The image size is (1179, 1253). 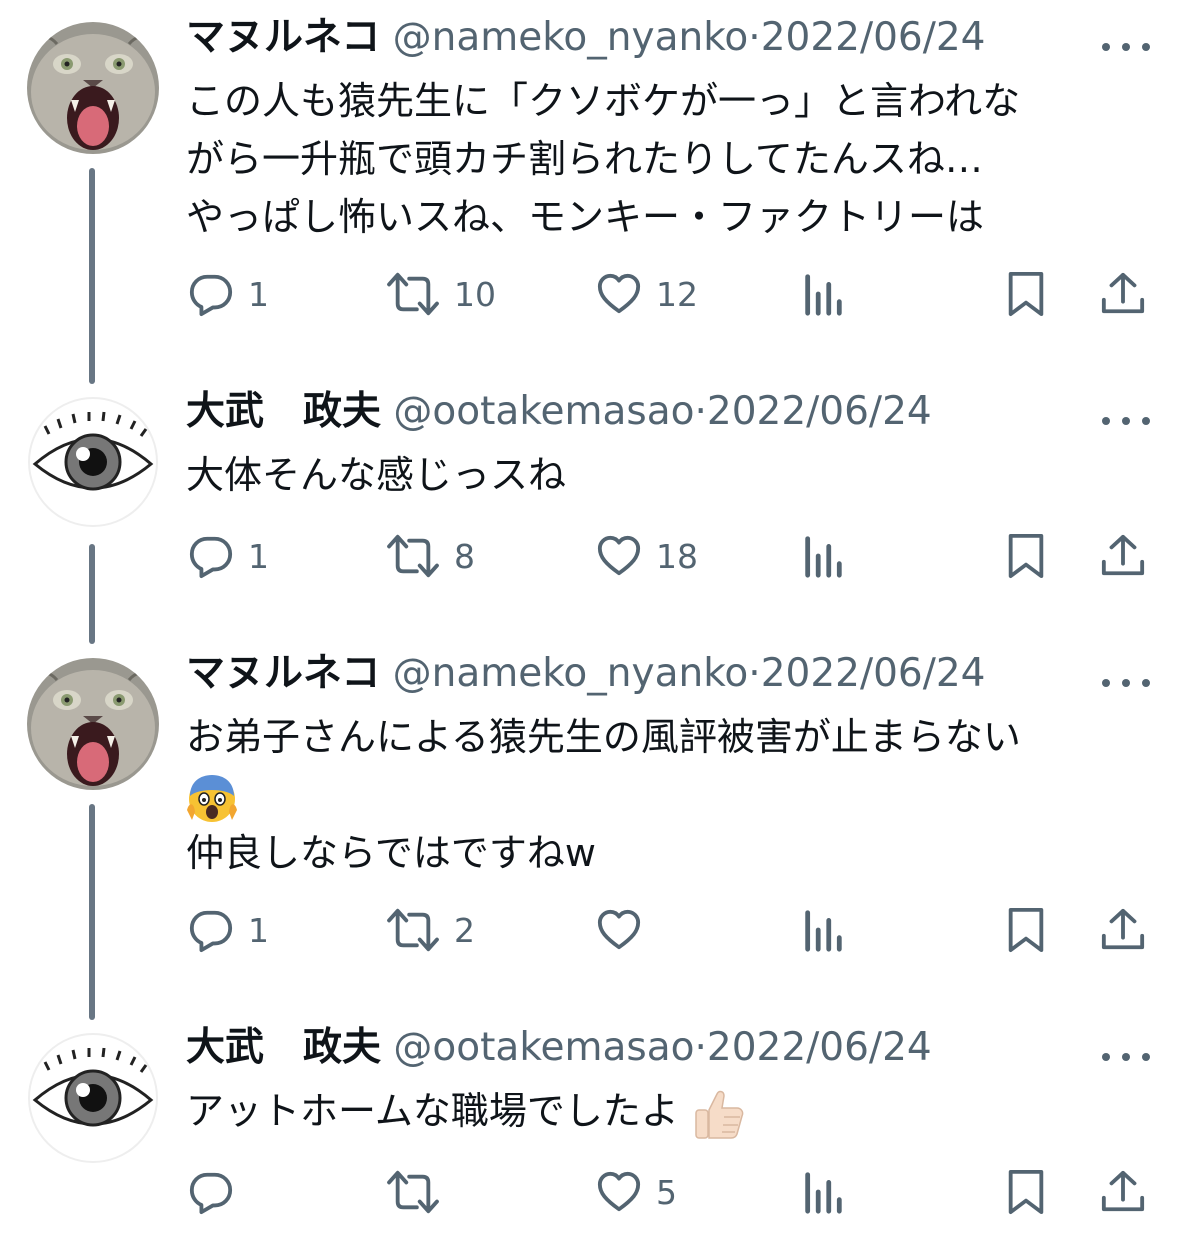 I want to click on retweet-button, so click(x=420, y=1192).